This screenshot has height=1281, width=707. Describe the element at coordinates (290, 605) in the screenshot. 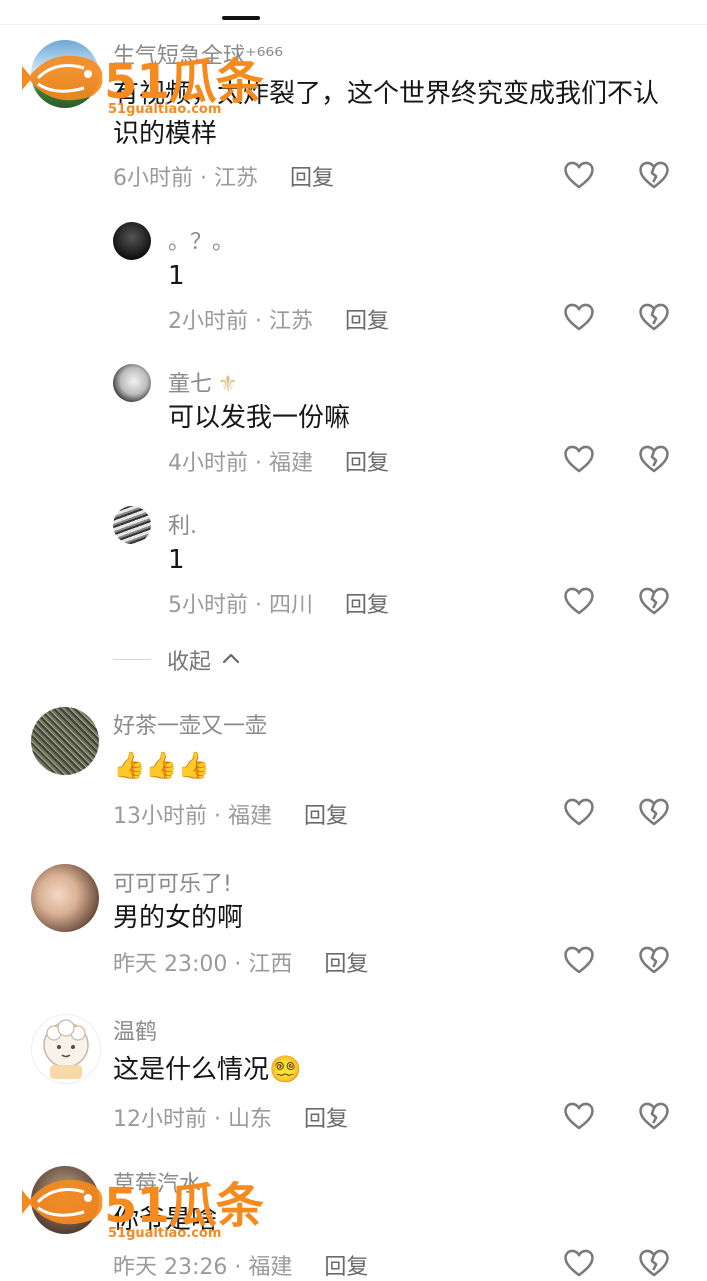

I see `comment-location: 四川` at that location.